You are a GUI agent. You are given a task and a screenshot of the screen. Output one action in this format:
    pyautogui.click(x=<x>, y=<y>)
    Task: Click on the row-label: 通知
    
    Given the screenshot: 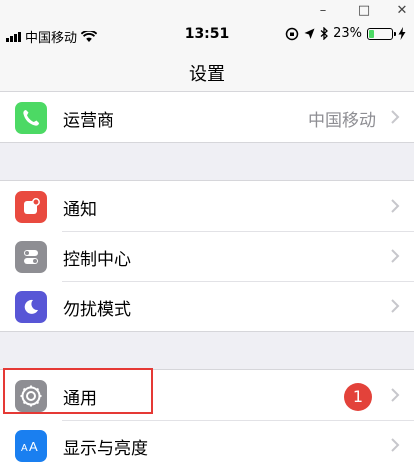 What is the action you would take?
    pyautogui.click(x=80, y=210)
    